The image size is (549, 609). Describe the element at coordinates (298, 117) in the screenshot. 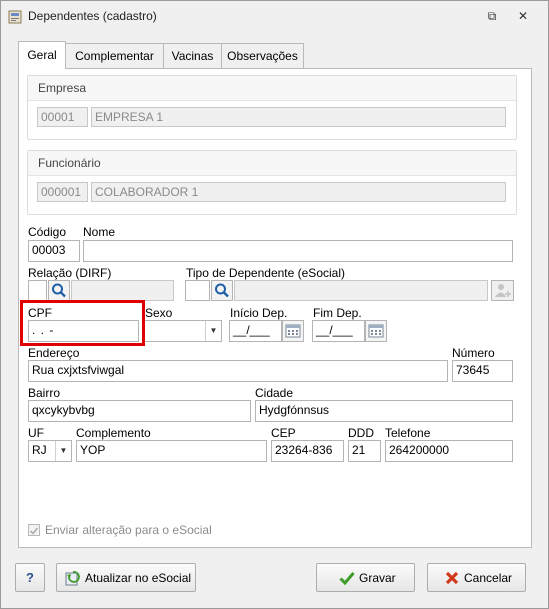

I see `empresa-name-field: EMPRESA 1` at that location.